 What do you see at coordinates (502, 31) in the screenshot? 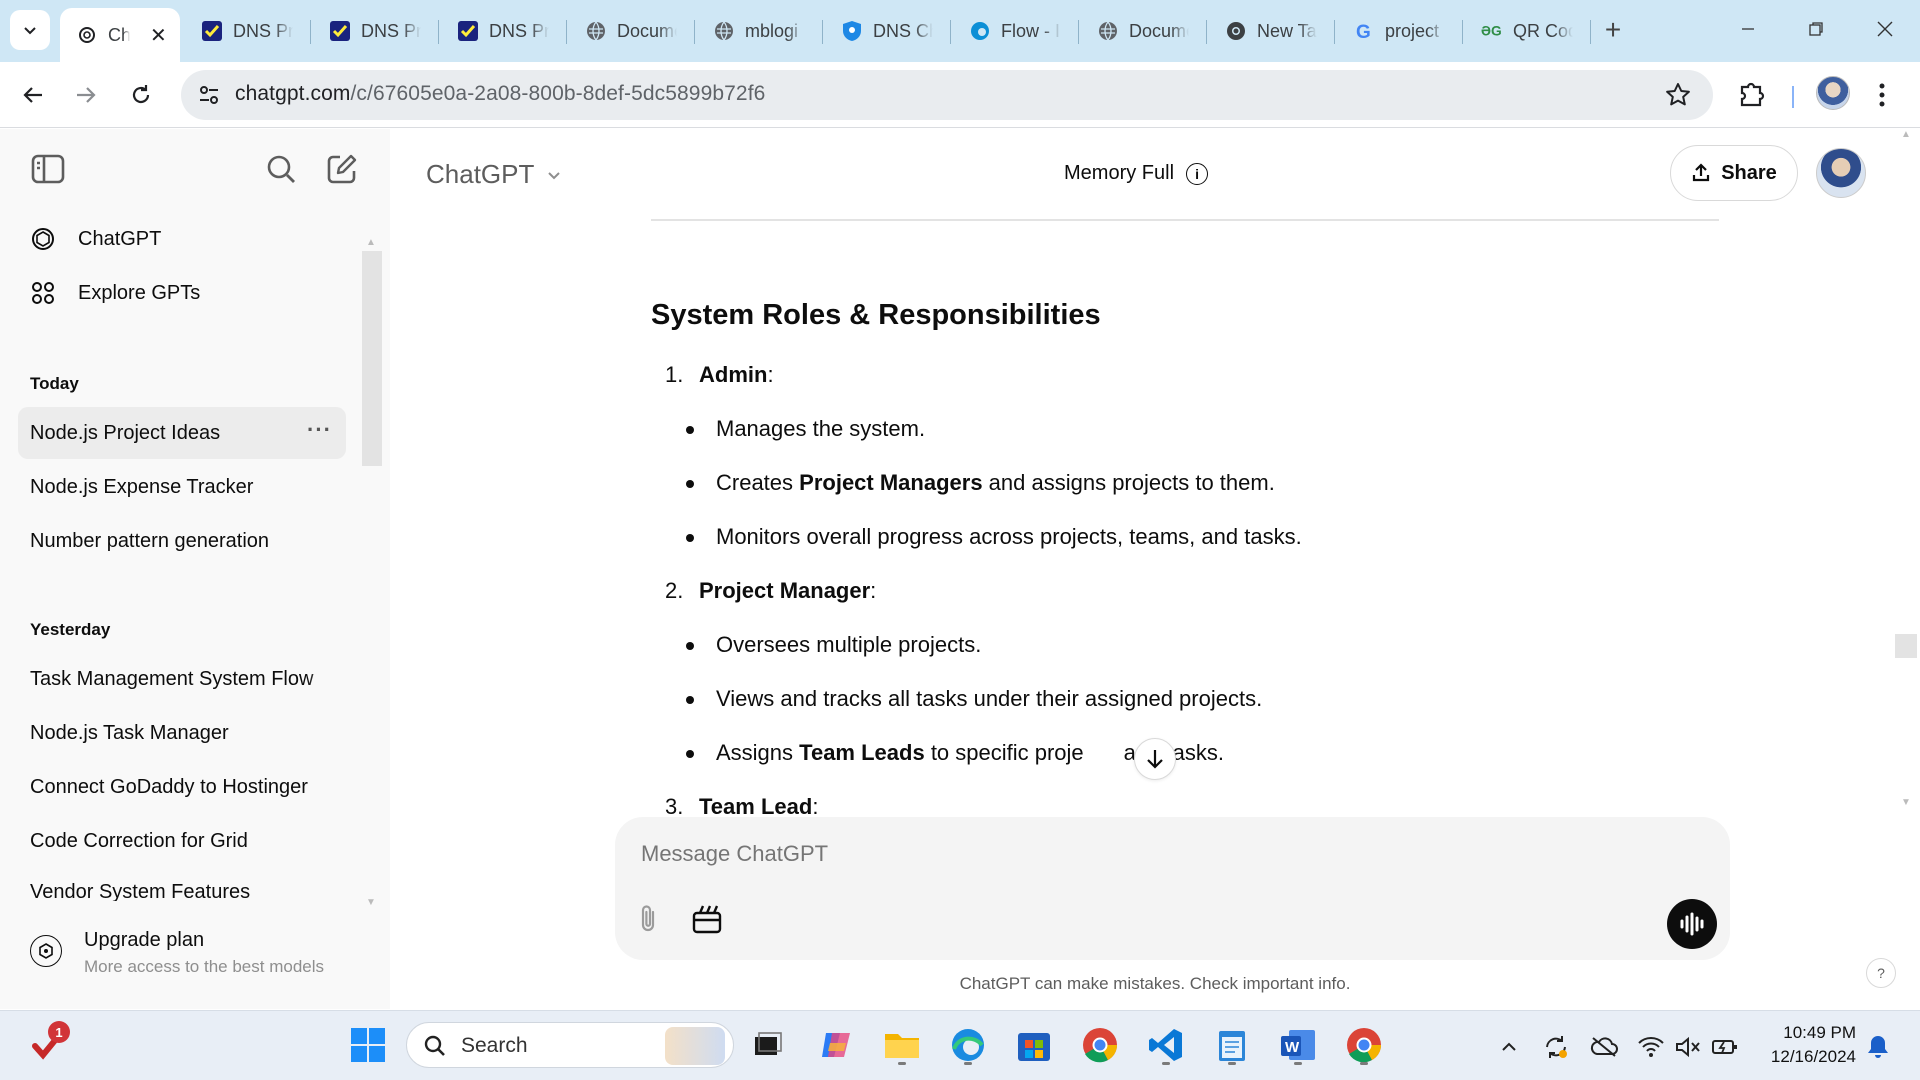
I see `tab-dns-propagation-3: DNS Propagation` at bounding box center [502, 31].